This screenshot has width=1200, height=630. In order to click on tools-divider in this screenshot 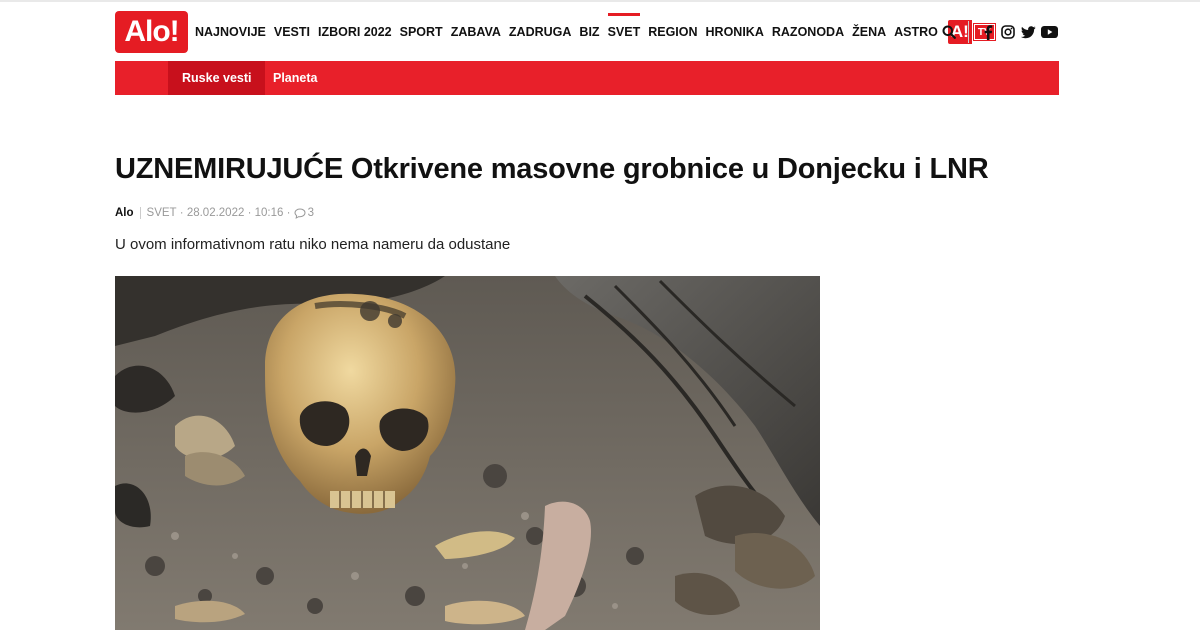, I will do `click(968, 32)`.